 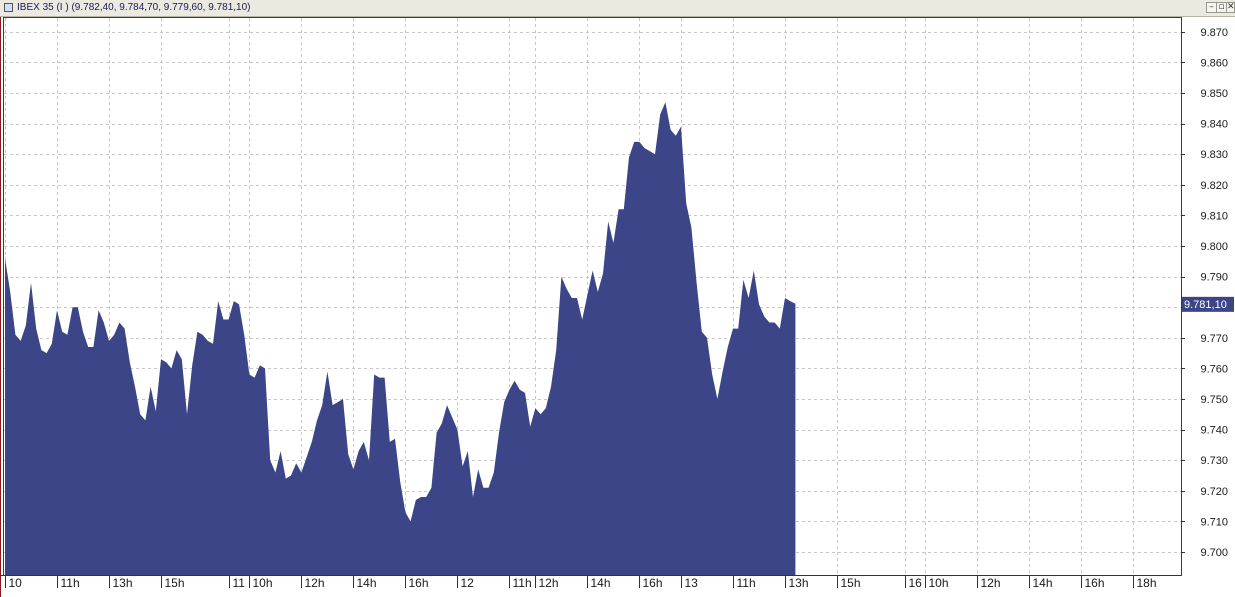 I want to click on y-tick-label: 9.820, so click(x=1214, y=186).